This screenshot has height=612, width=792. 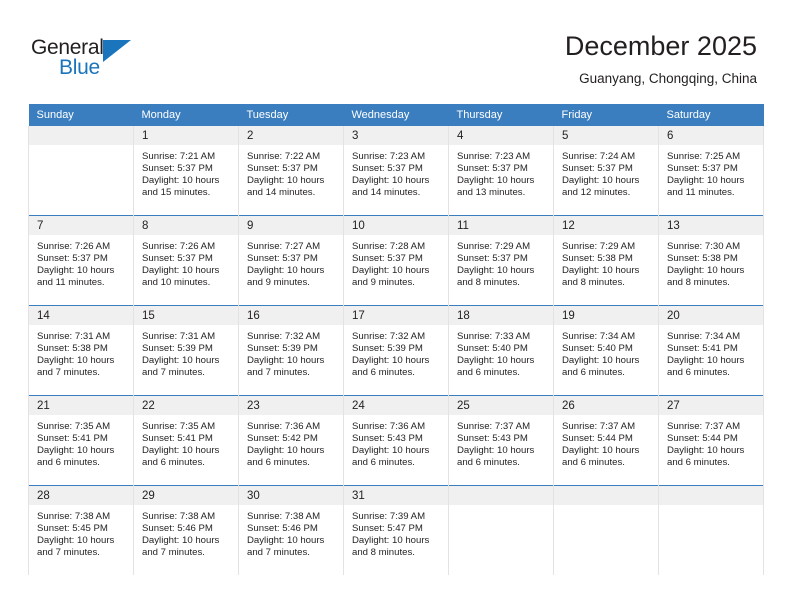 I want to click on day-number: 9, so click(x=291, y=225).